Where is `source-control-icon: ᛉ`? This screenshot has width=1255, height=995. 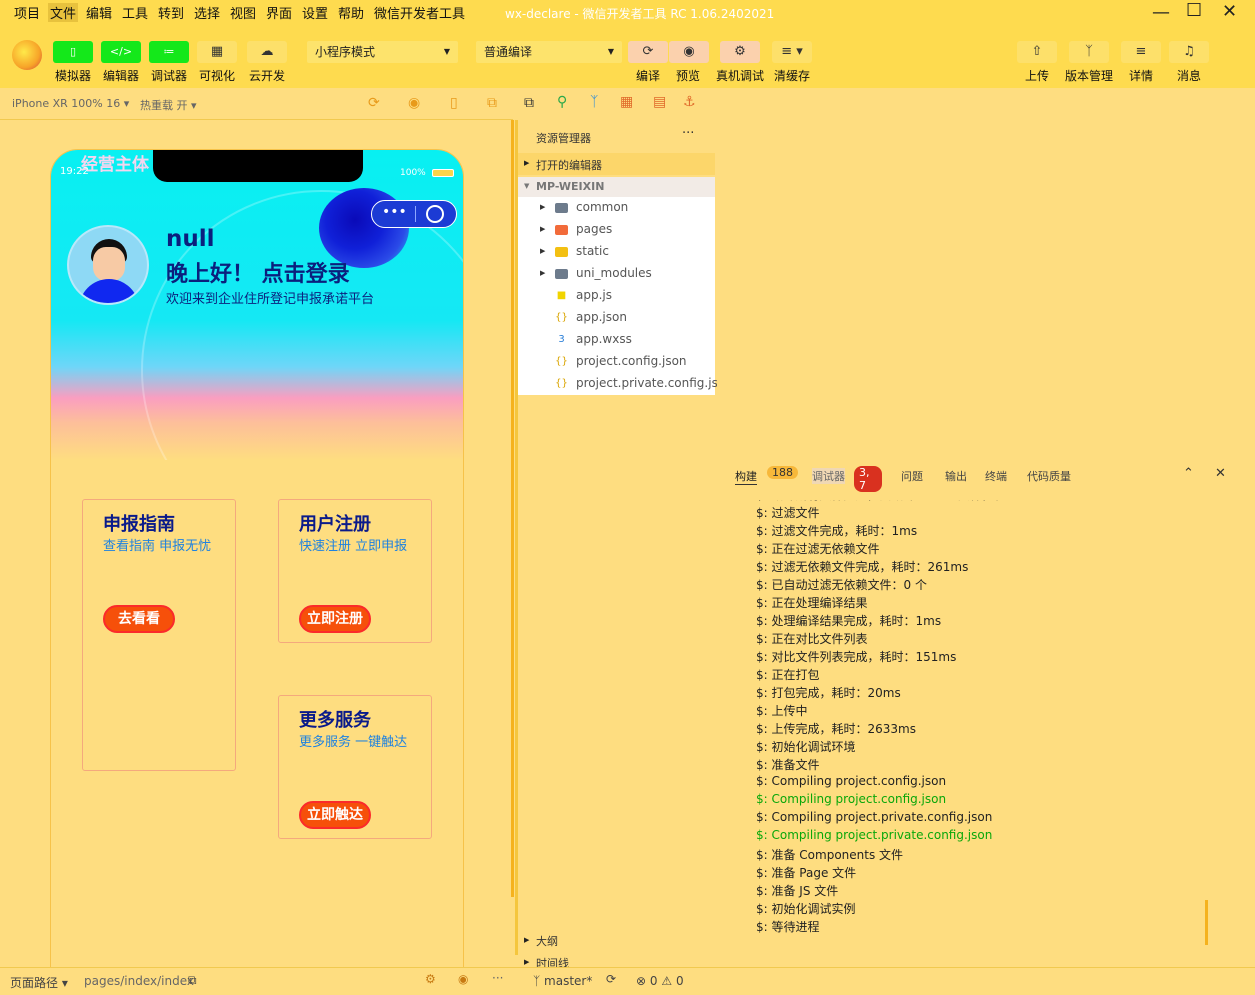 source-control-icon: ᛉ is located at coordinates (594, 102).